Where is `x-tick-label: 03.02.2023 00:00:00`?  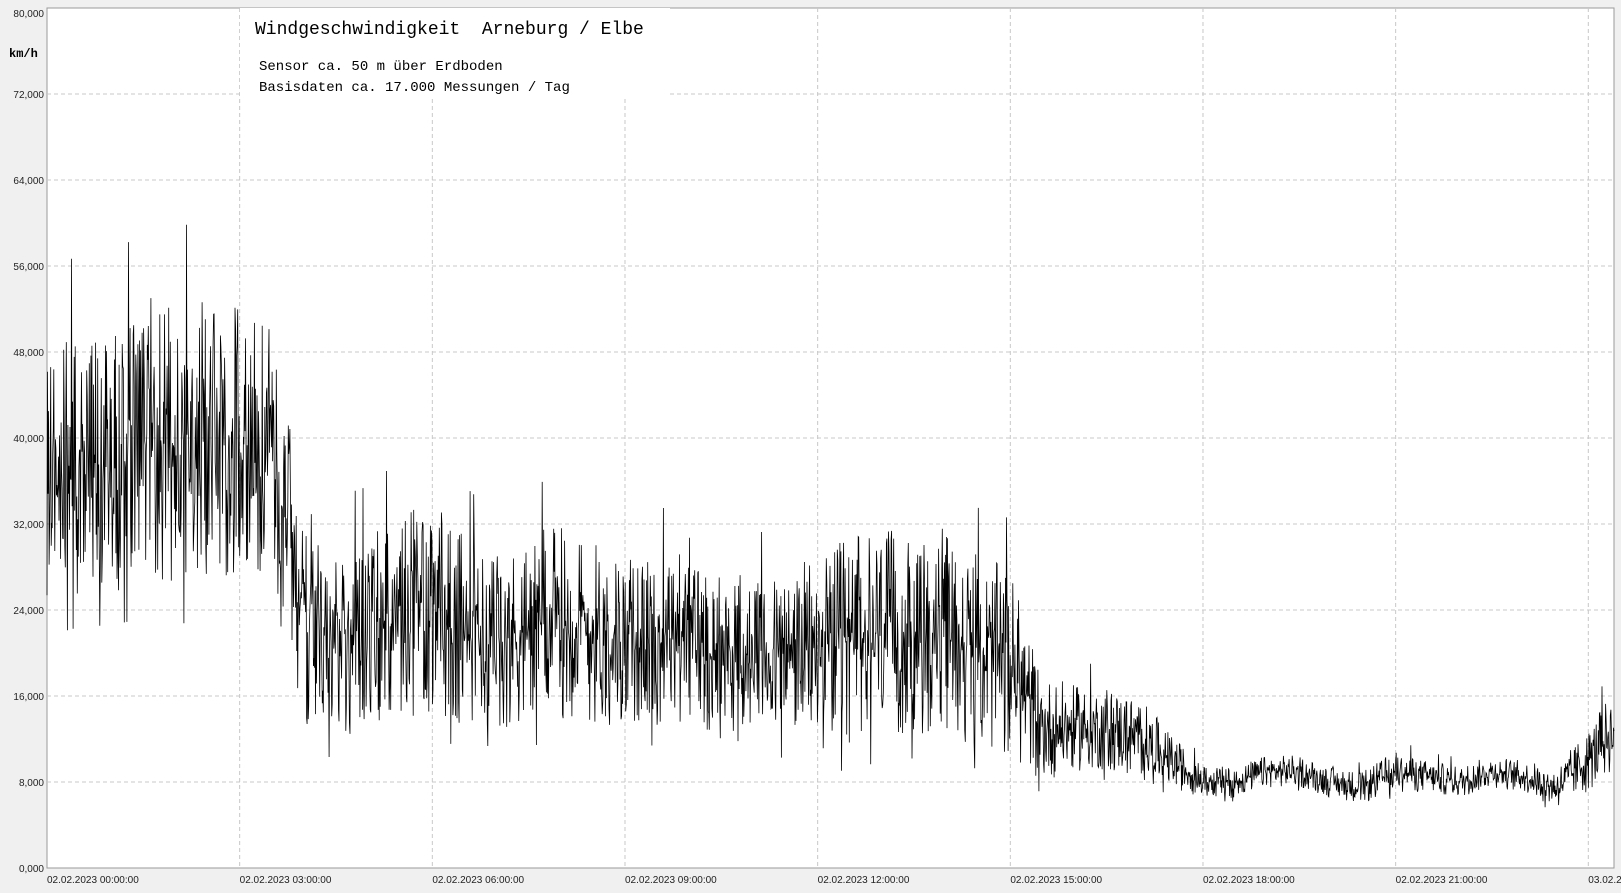
x-tick-label: 03.02.2023 00:00:00 is located at coordinates (1604, 880).